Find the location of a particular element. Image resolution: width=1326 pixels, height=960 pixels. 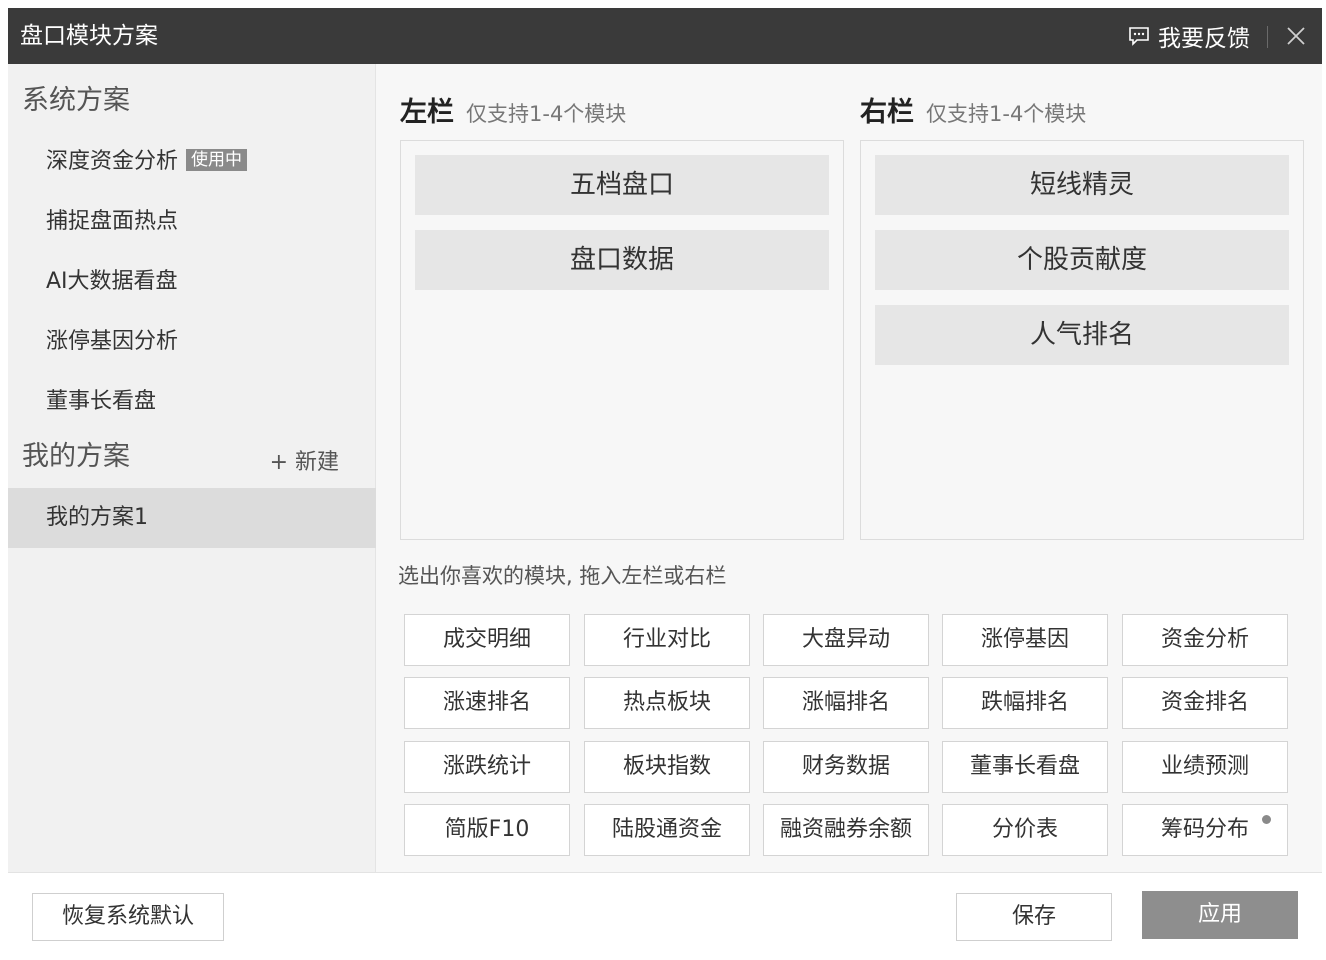

sidebar-item-limit-up-gene: 涨停基因分析 is located at coordinates (192, 342).